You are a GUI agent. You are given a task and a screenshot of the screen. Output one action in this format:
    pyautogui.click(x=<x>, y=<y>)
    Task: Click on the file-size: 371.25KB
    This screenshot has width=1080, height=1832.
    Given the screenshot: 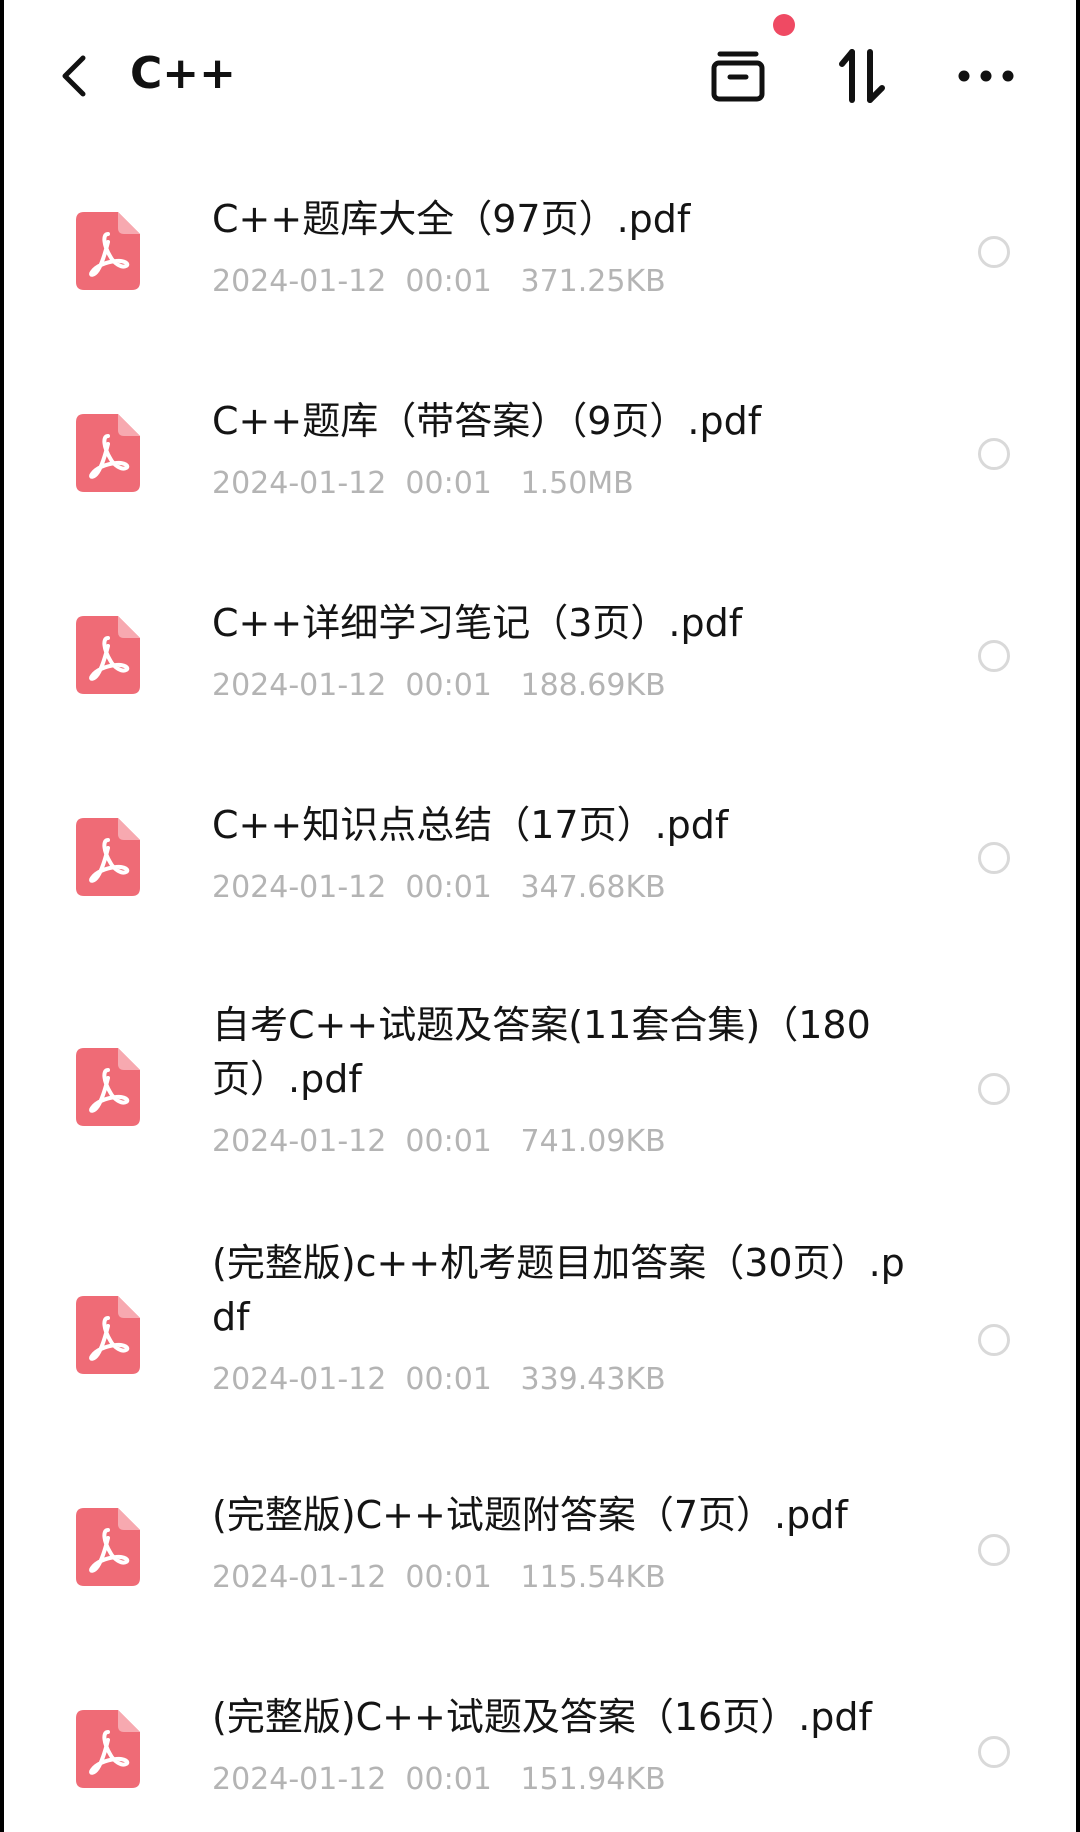 What is the action you would take?
    pyautogui.click(x=593, y=281)
    